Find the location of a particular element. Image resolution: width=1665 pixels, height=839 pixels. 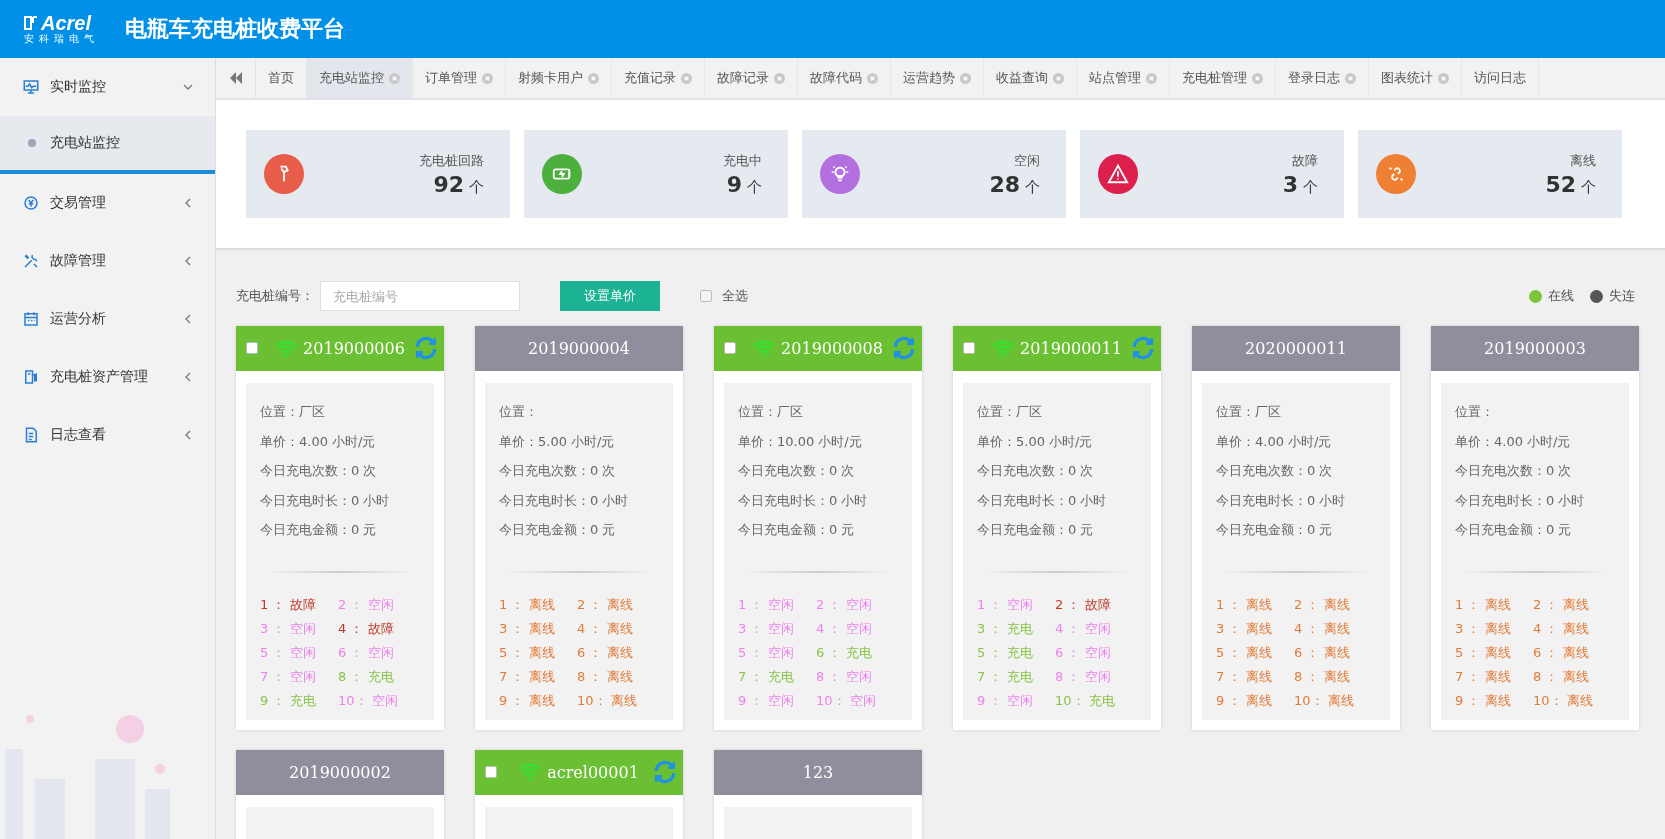

charger-id: 2019000008 is located at coordinates (832, 348).